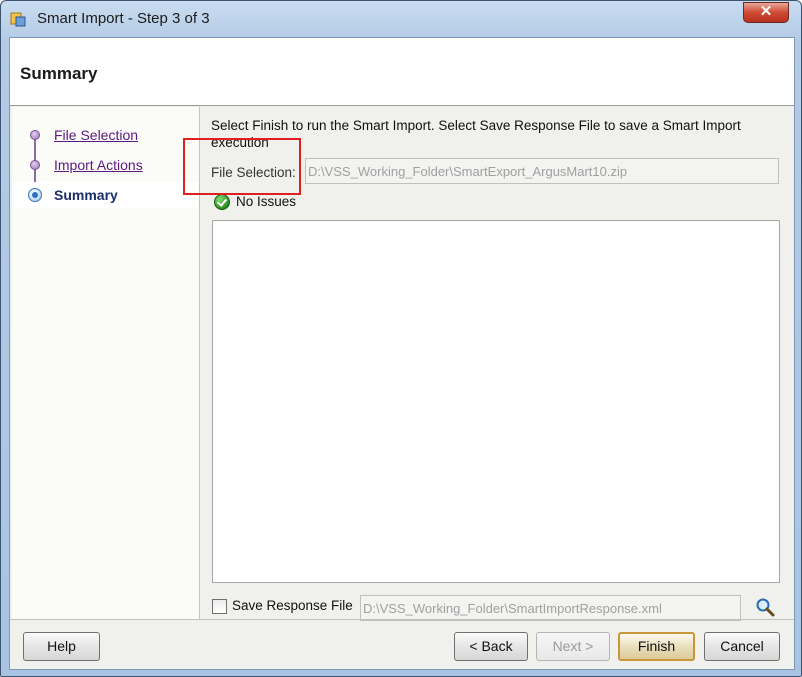 The image size is (802, 677). I want to click on train-stop-file-selection: File Selection, so click(105, 135).